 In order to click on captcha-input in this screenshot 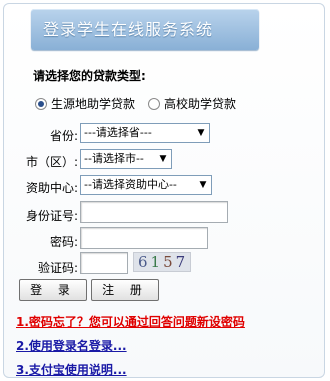, I will do `click(104, 263)`.